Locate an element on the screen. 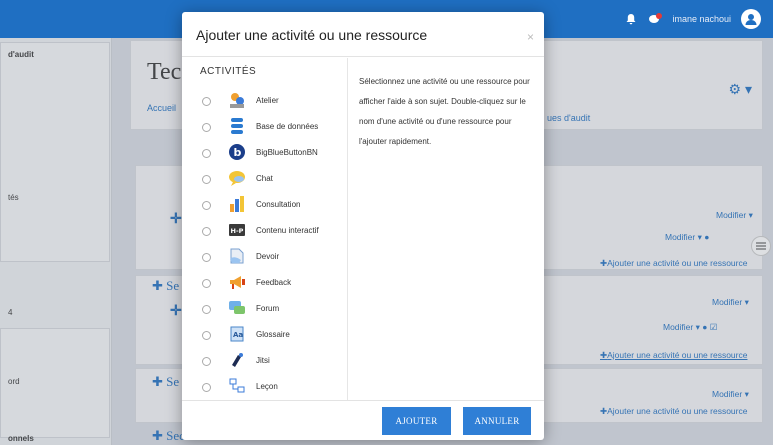 This screenshot has height=445, width=773. close-icon: × is located at coordinates (530, 37).